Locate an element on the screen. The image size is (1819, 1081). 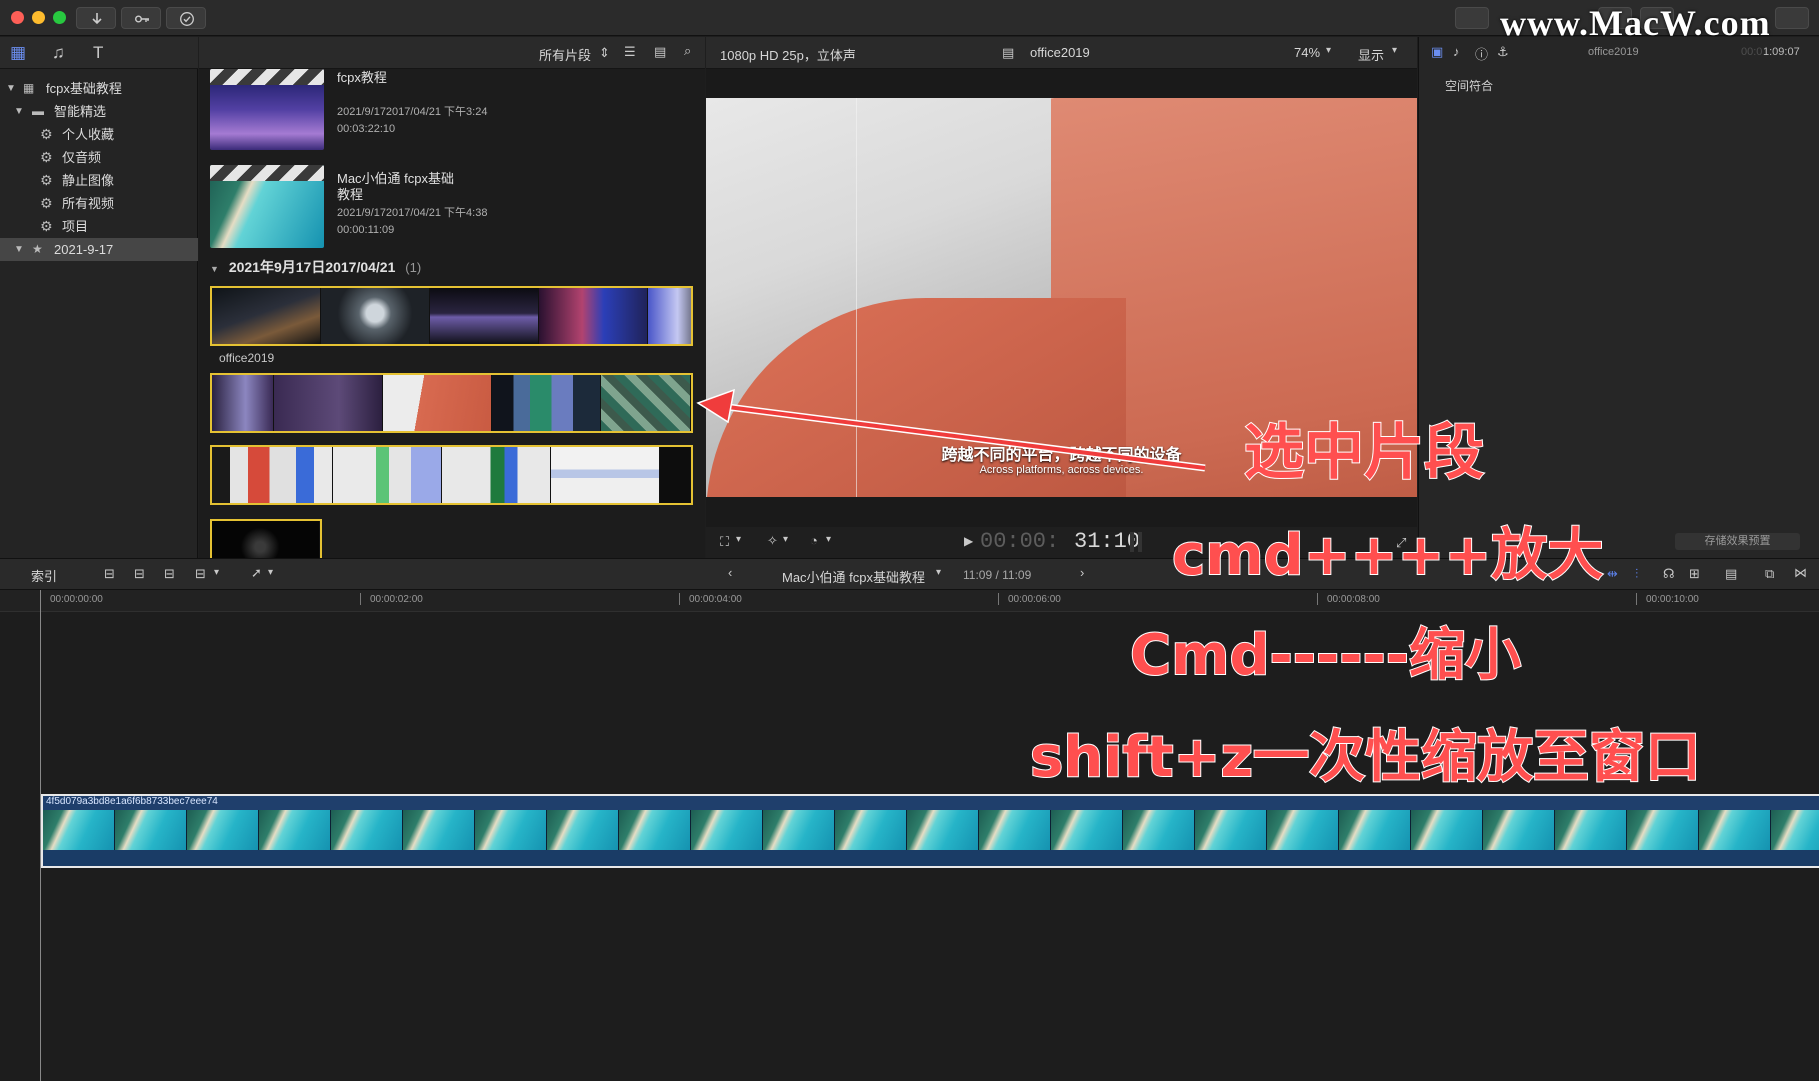
keywords-button is located at coordinates (141, 18).